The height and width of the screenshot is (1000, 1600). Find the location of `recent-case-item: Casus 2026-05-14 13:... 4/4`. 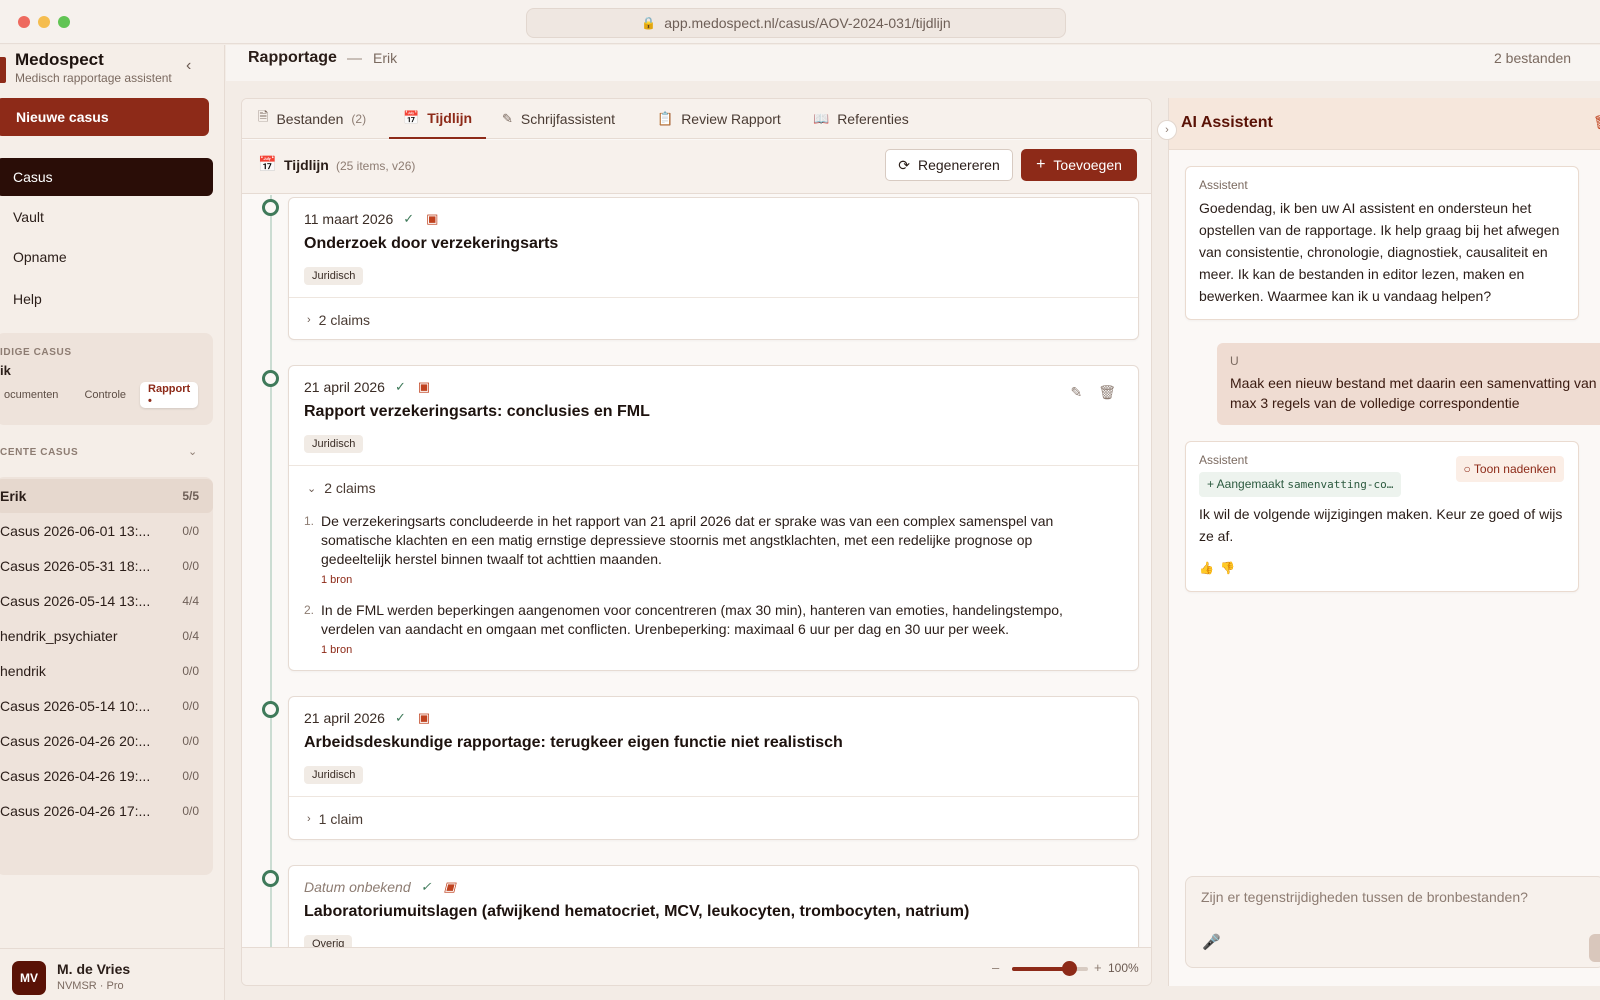

recent-case-item: Casus 2026-05-14 13:... 4/4 is located at coordinates (106, 601).